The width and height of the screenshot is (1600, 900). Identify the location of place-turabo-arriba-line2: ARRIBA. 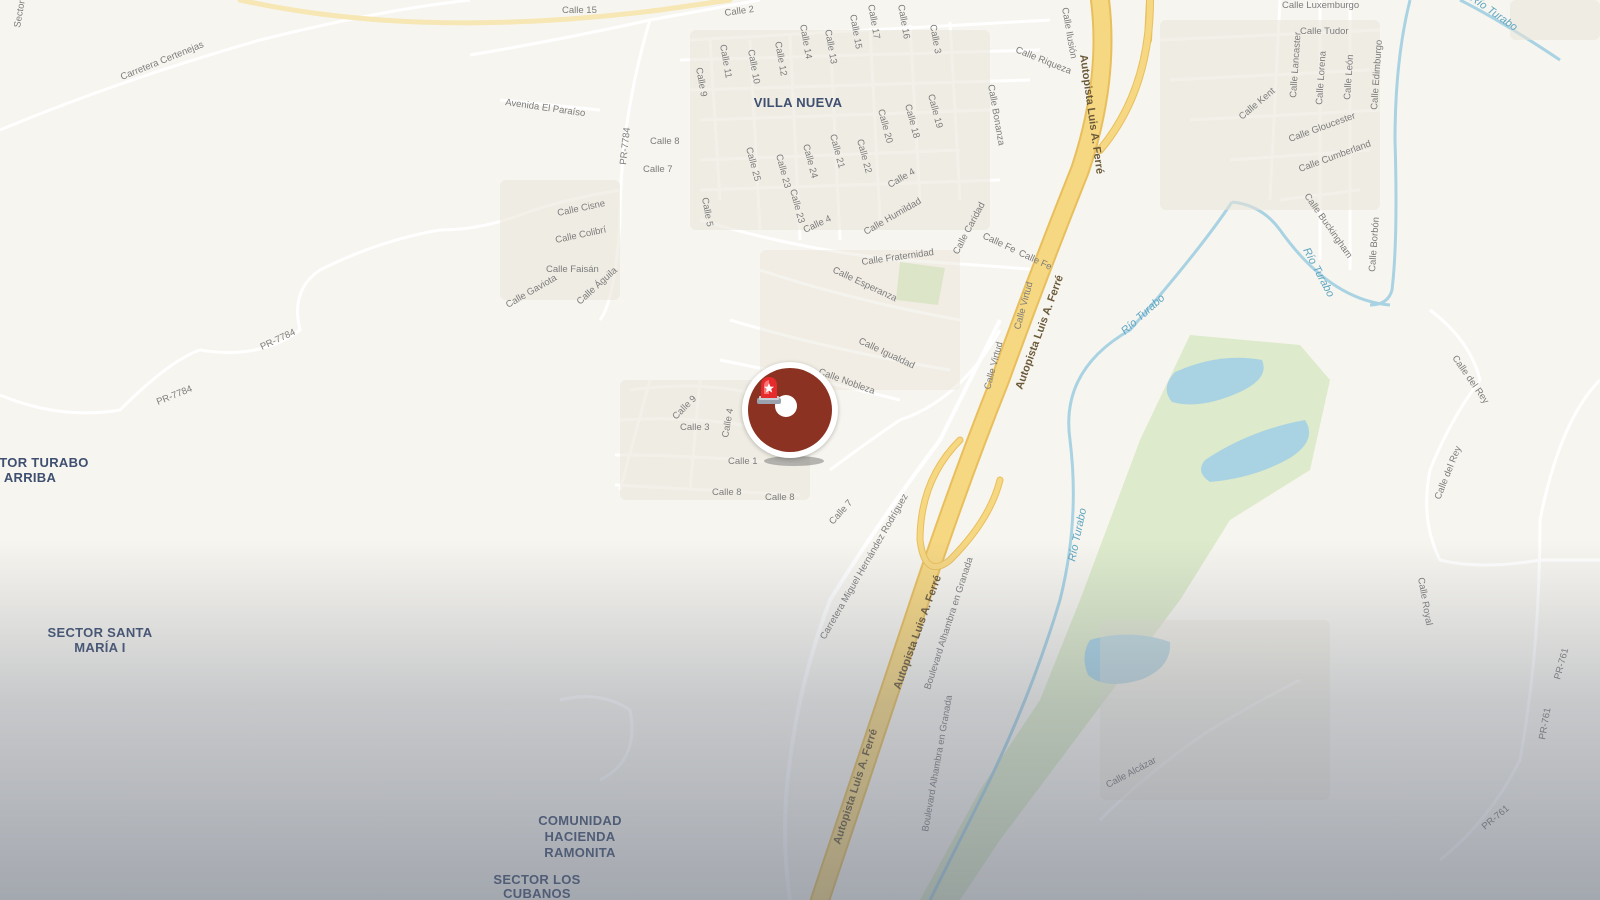
(30, 477).